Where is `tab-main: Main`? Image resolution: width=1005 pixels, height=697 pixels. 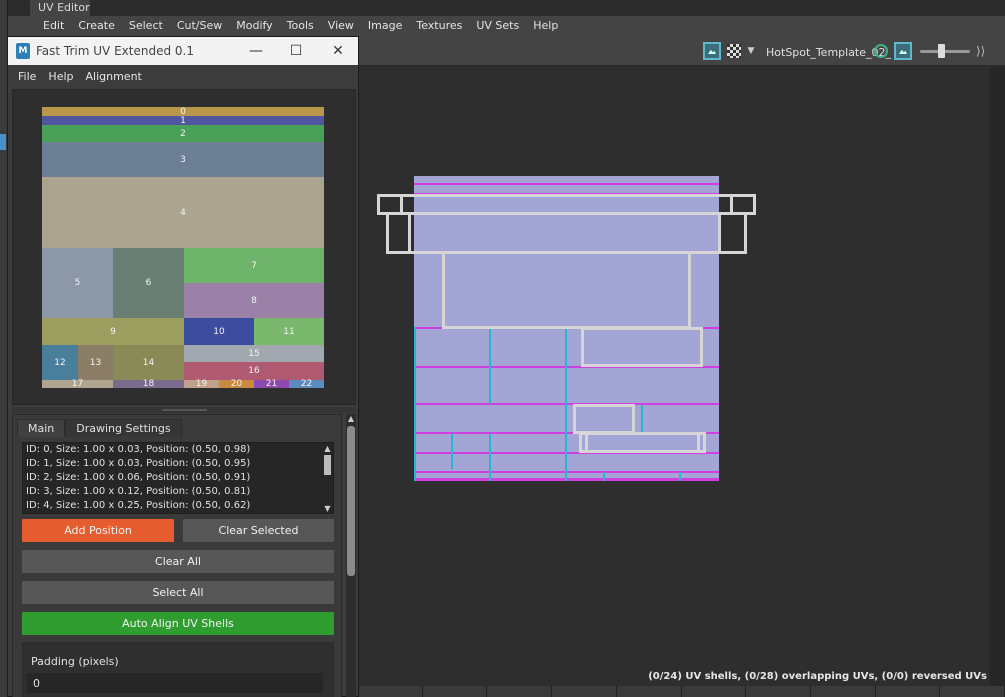 tab-main: Main is located at coordinates (41, 428).